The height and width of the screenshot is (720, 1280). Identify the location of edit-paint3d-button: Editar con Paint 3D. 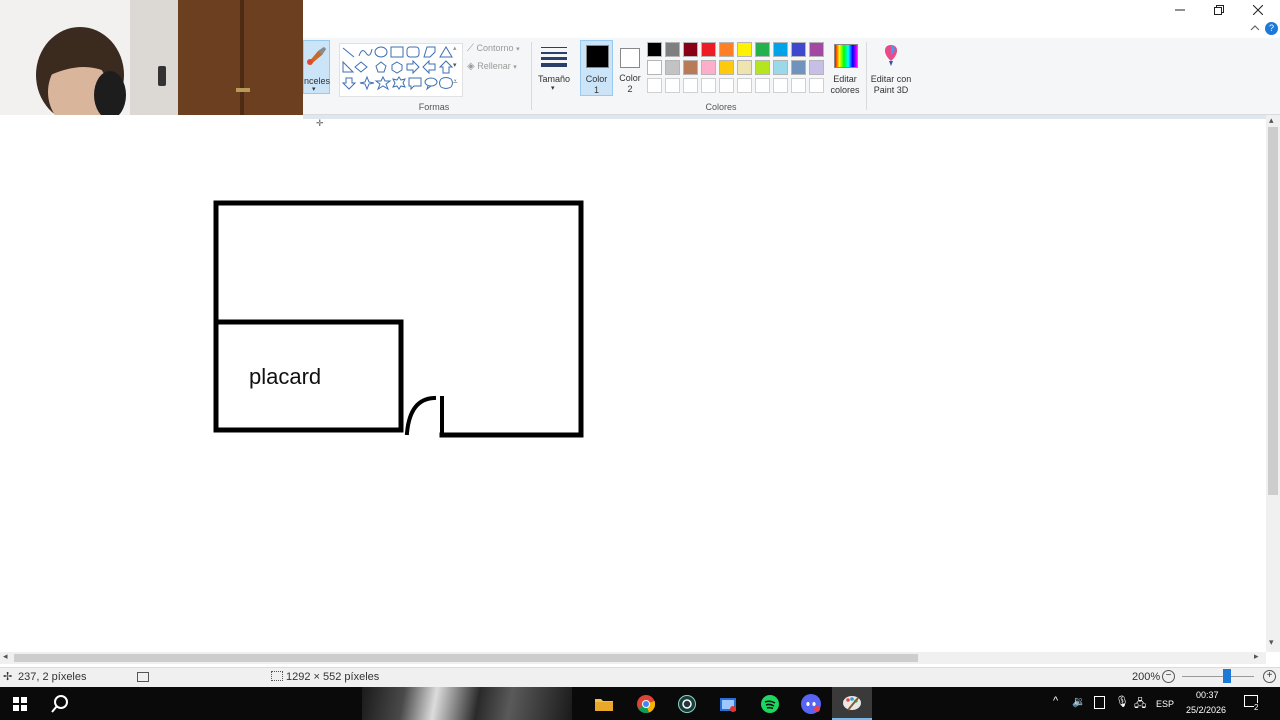
(891, 68).